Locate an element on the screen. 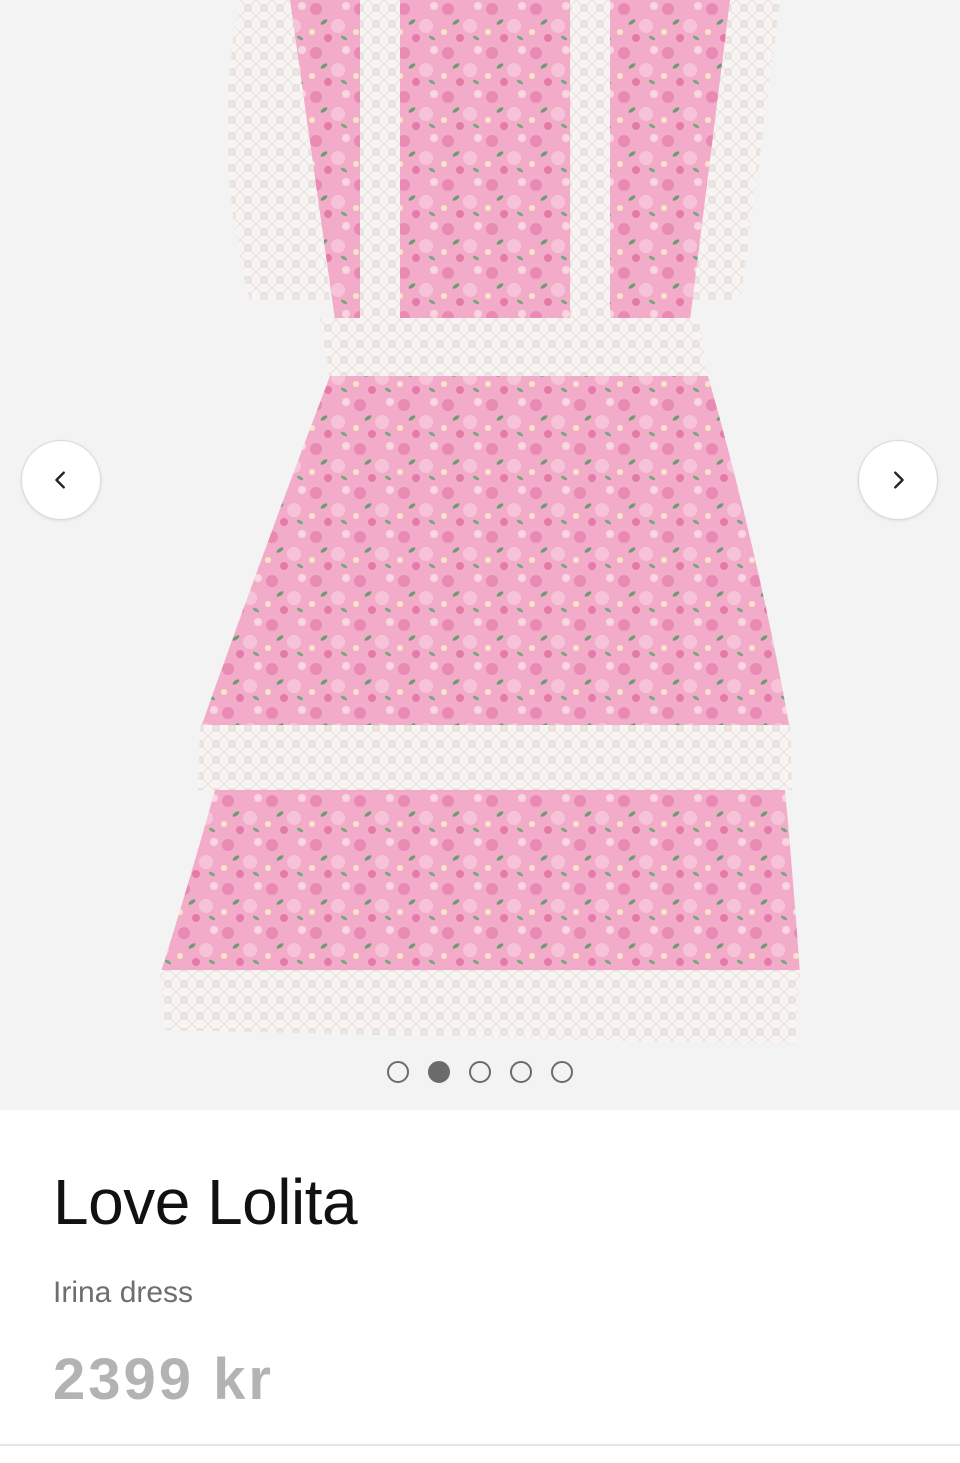  carousel-pagination is located at coordinates (480, 1072).